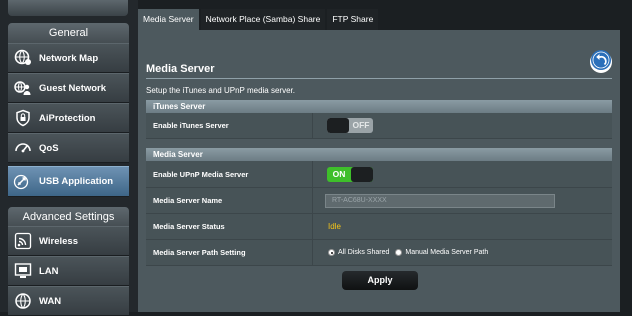 This screenshot has width=632, height=316. I want to click on page-description: Setup the iTunes and UPnP media server., so click(220, 90).